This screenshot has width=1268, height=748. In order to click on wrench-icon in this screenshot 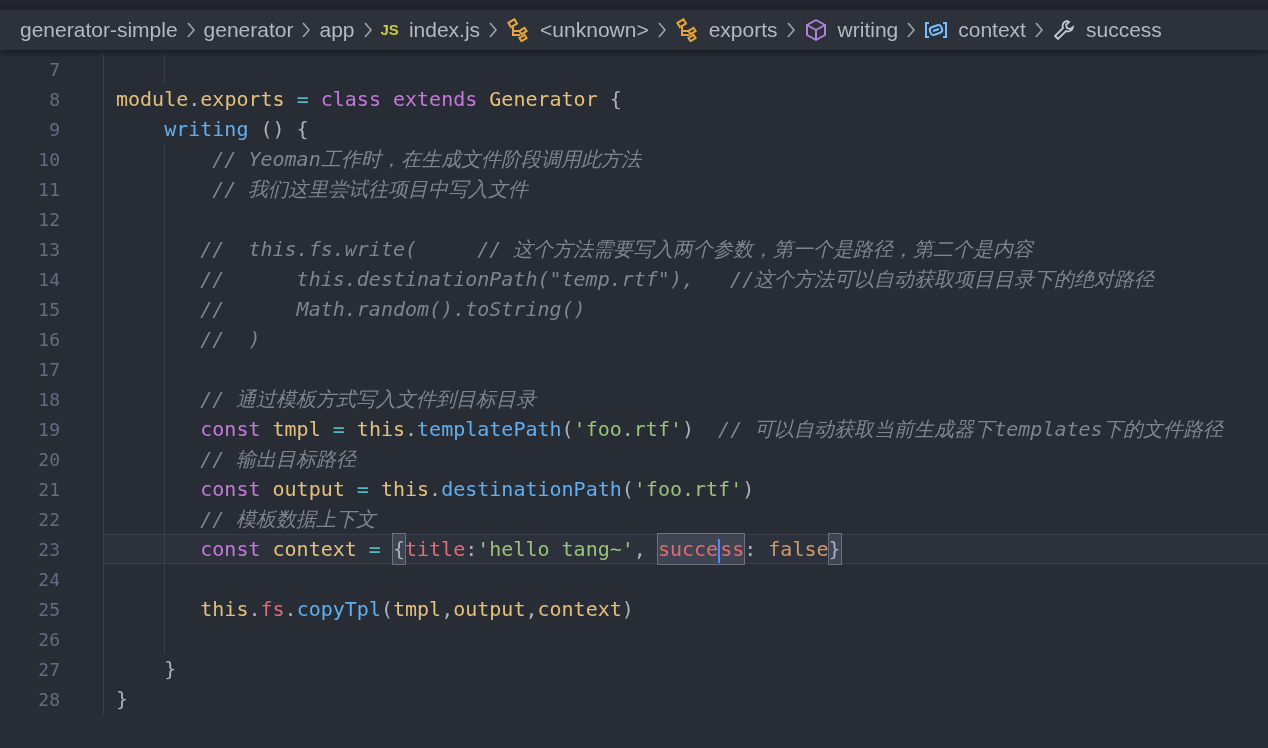, I will do `click(1063, 30)`.